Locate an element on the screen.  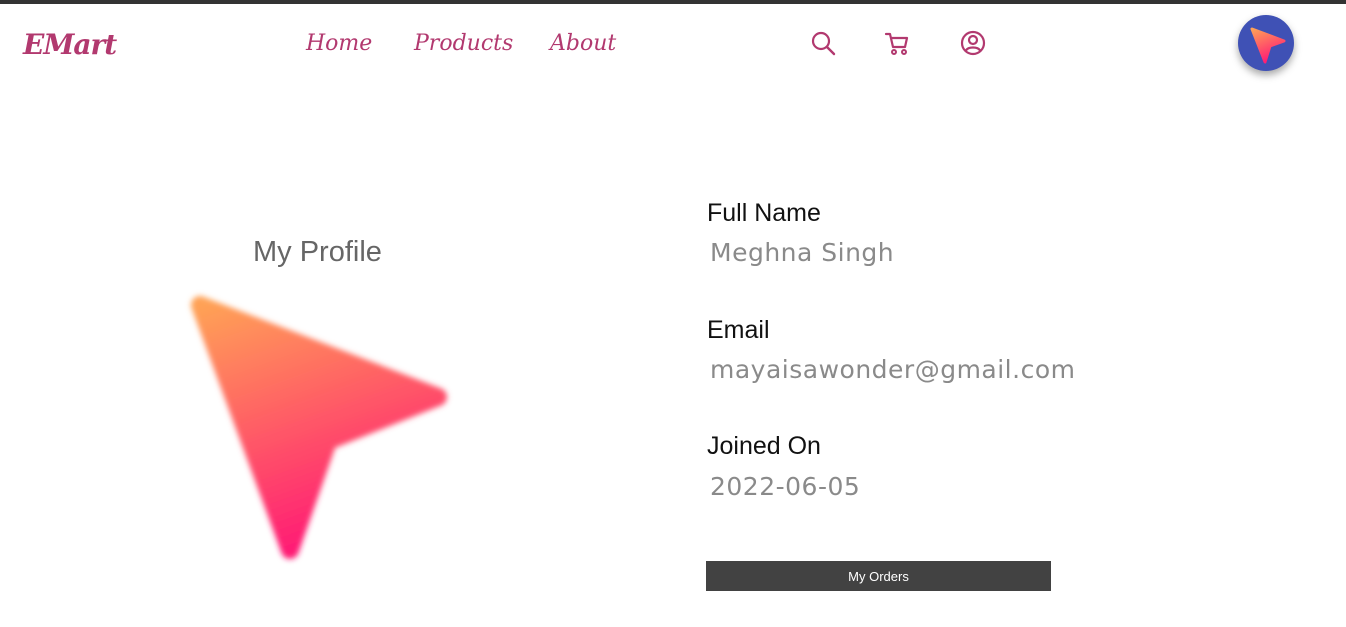
email-value: mayaisawonder@gmail.com is located at coordinates (893, 369).